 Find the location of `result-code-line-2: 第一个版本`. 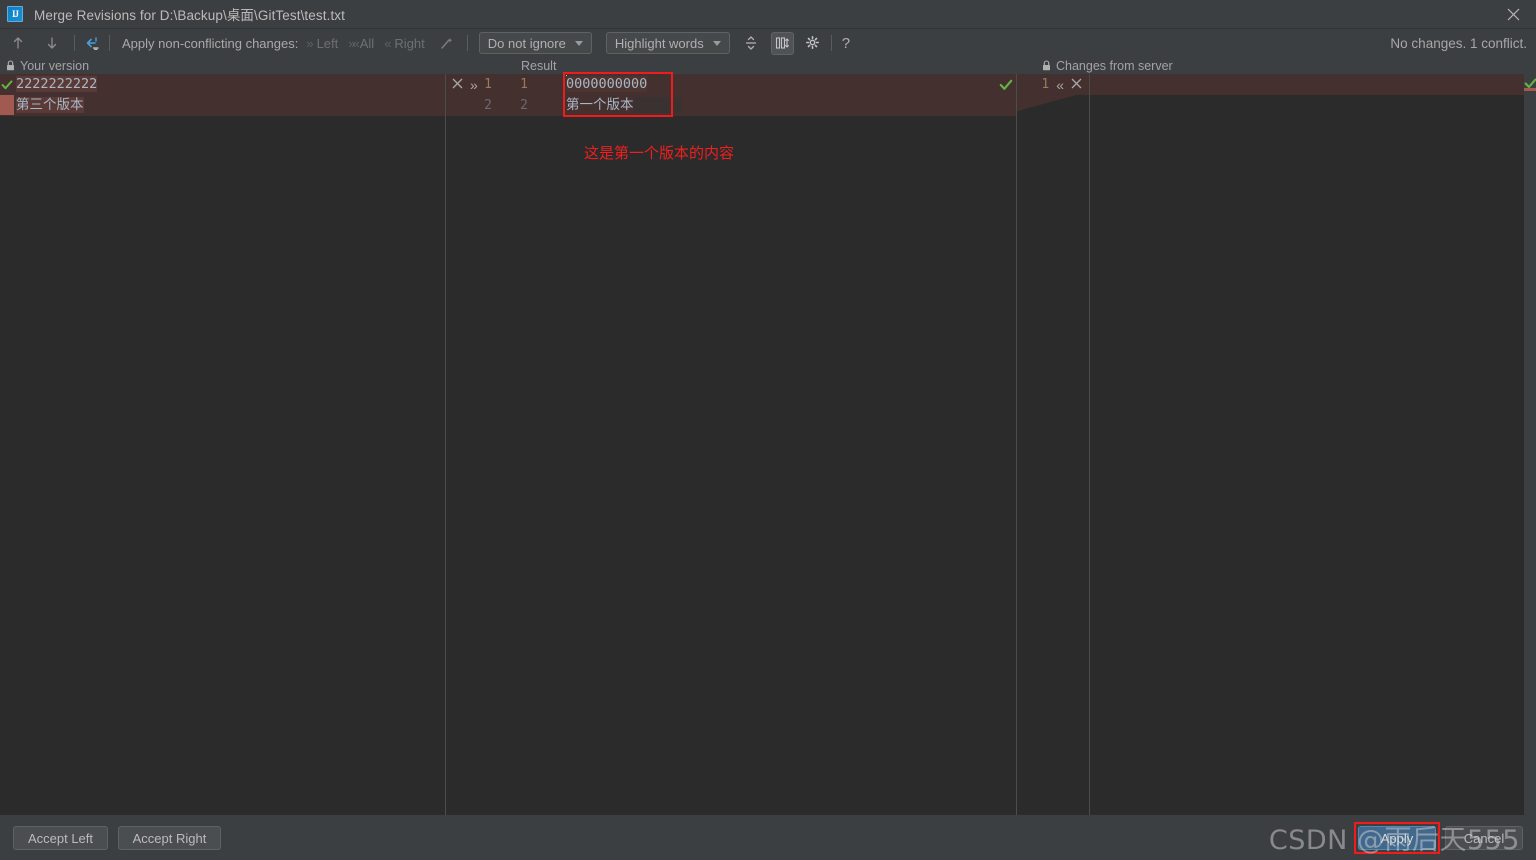

result-code-line-2: 第一个版本 is located at coordinates (624, 105).